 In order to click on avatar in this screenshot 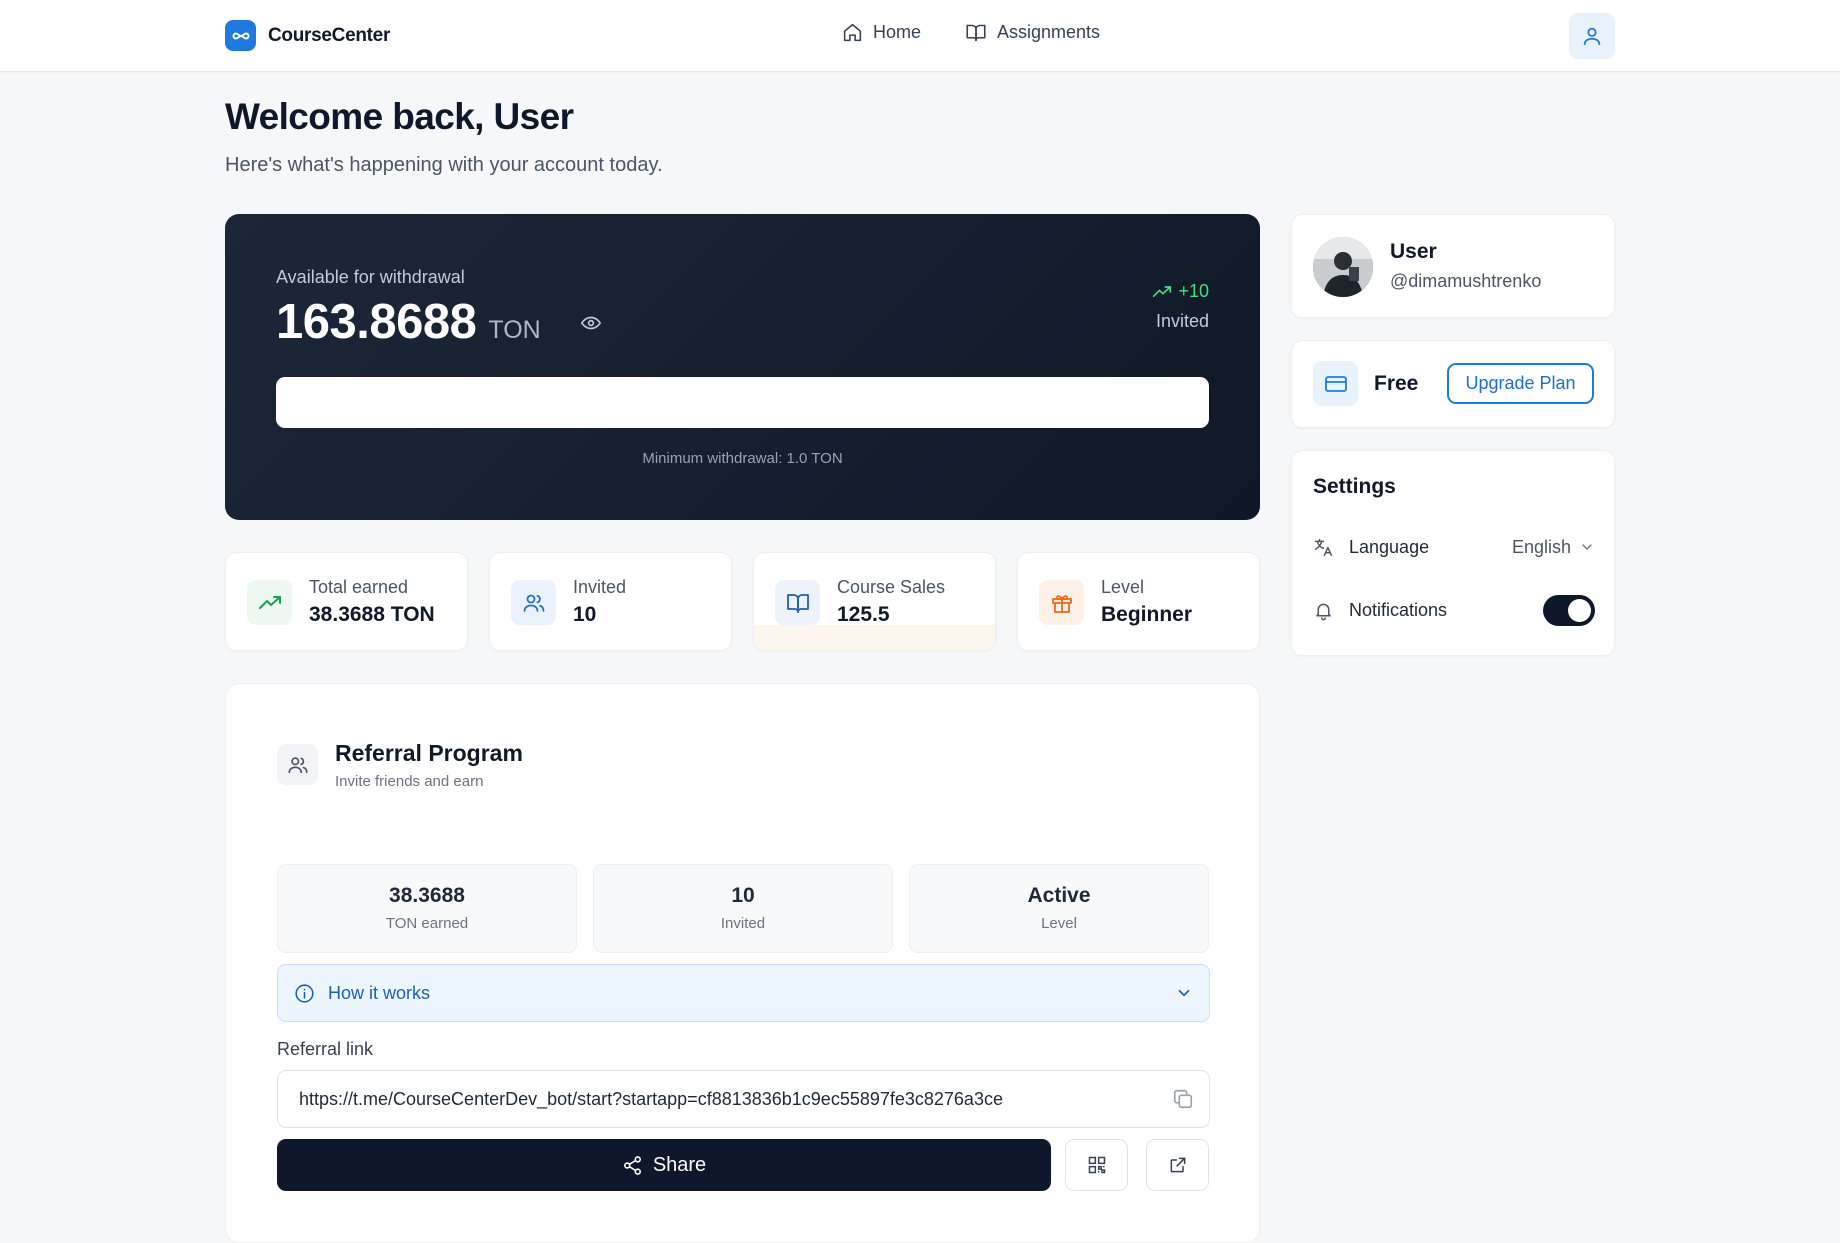, I will do `click(1343, 267)`.